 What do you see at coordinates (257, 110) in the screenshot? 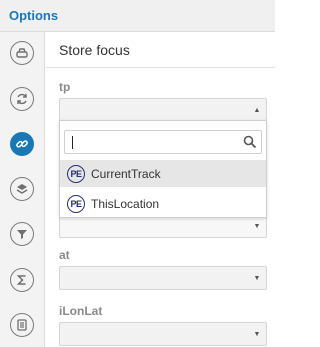
I see `chevron-up-icon: ▲` at bounding box center [257, 110].